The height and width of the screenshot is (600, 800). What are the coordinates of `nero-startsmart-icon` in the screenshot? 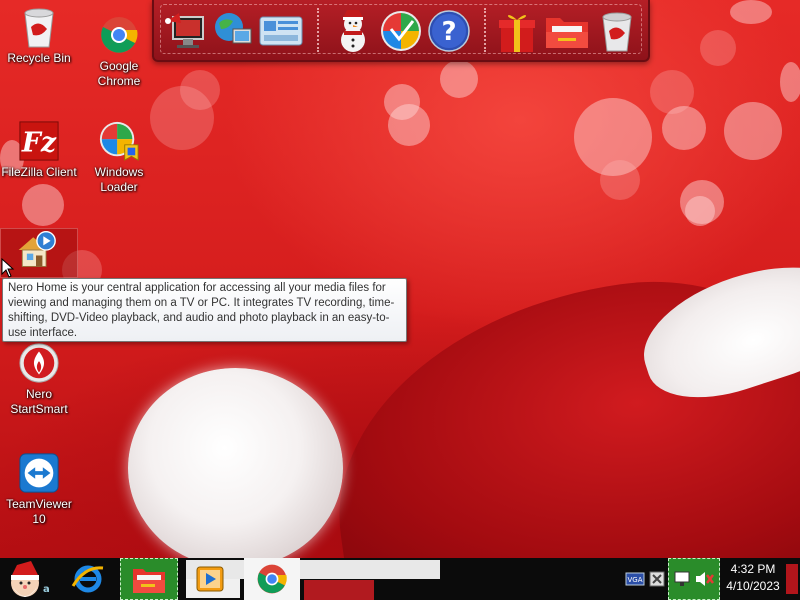 It's located at (39, 363).